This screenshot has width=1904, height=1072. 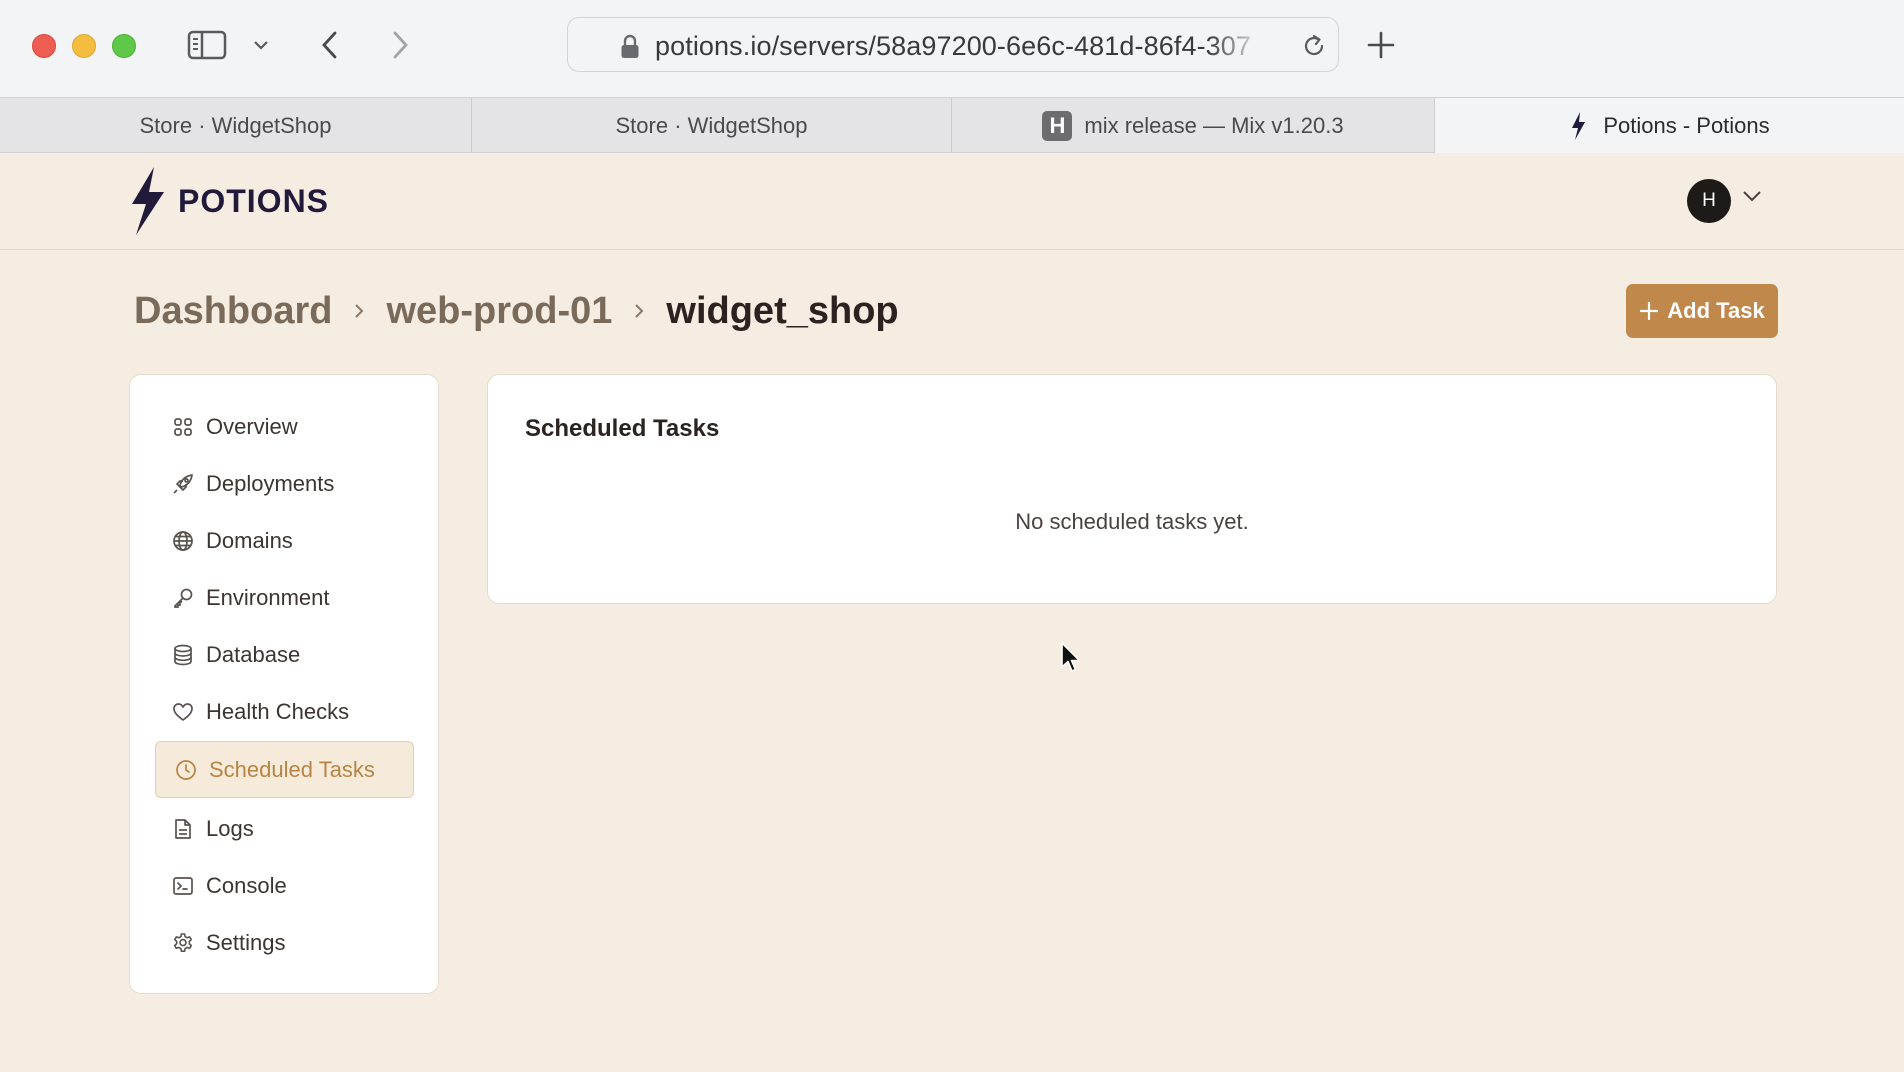 I want to click on sidebar-item-label: Health Checks, so click(x=278, y=711).